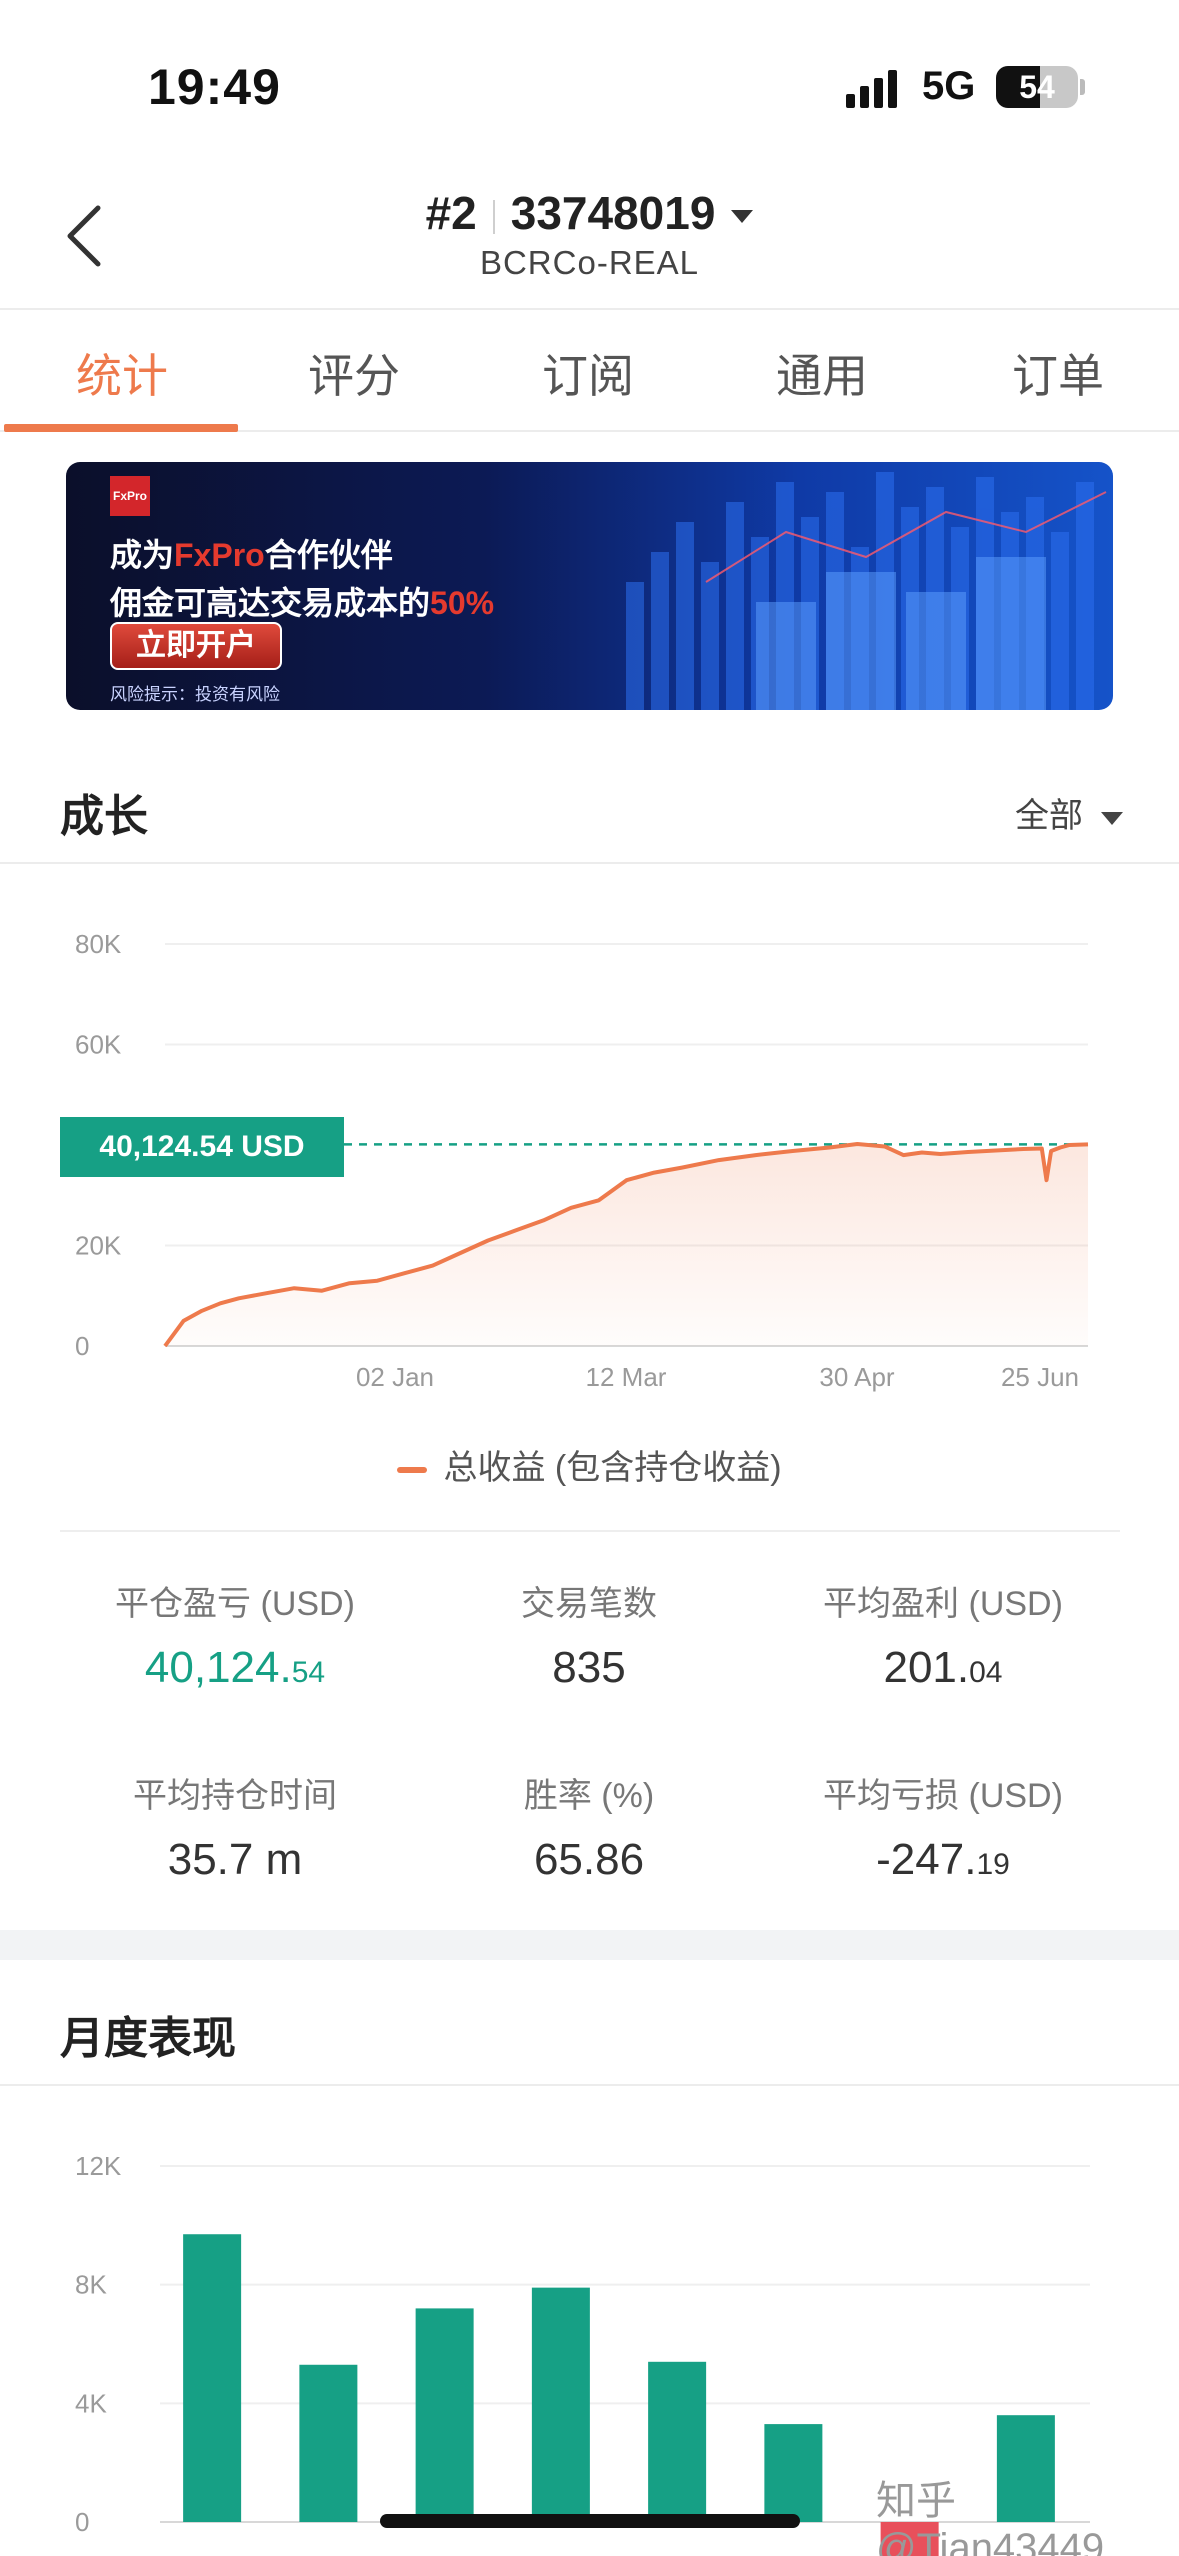  Describe the element at coordinates (148, 2038) in the screenshot. I see `monthly-title: 月度表现` at that location.